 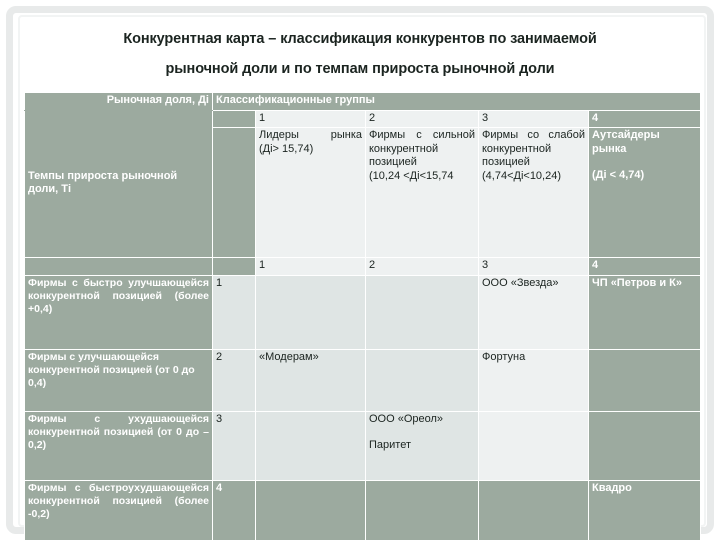 I want to click on strip-number-4: 4, so click(x=644, y=266).